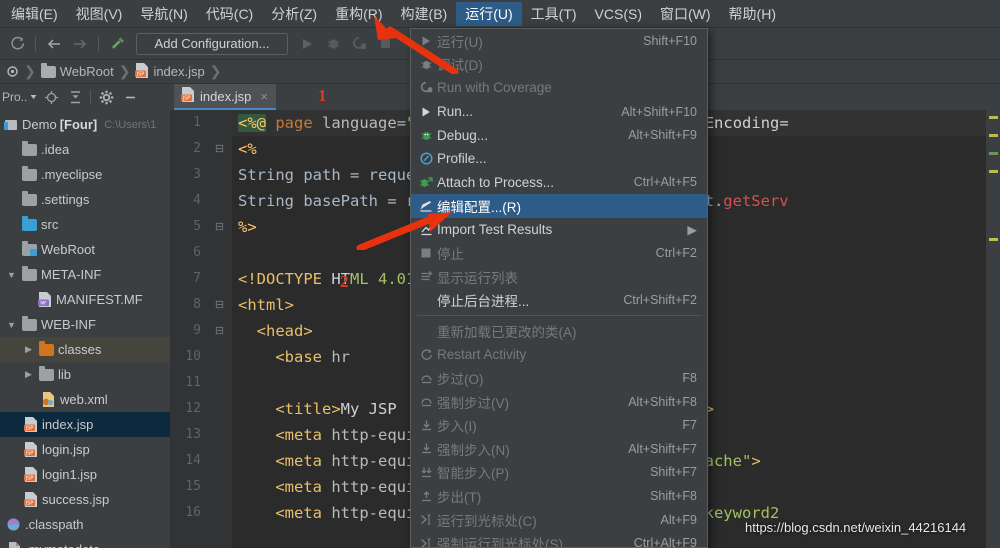 This screenshot has height=548, width=1000. What do you see at coordinates (117, 44) in the screenshot?
I see `hammer-icon` at bounding box center [117, 44].